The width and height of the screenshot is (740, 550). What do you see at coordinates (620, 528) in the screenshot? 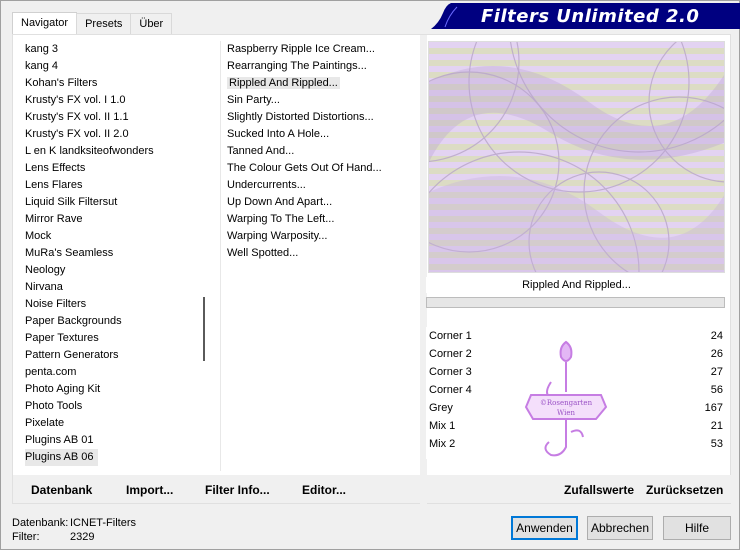
I see `cancel-button: Abbrechen` at bounding box center [620, 528].